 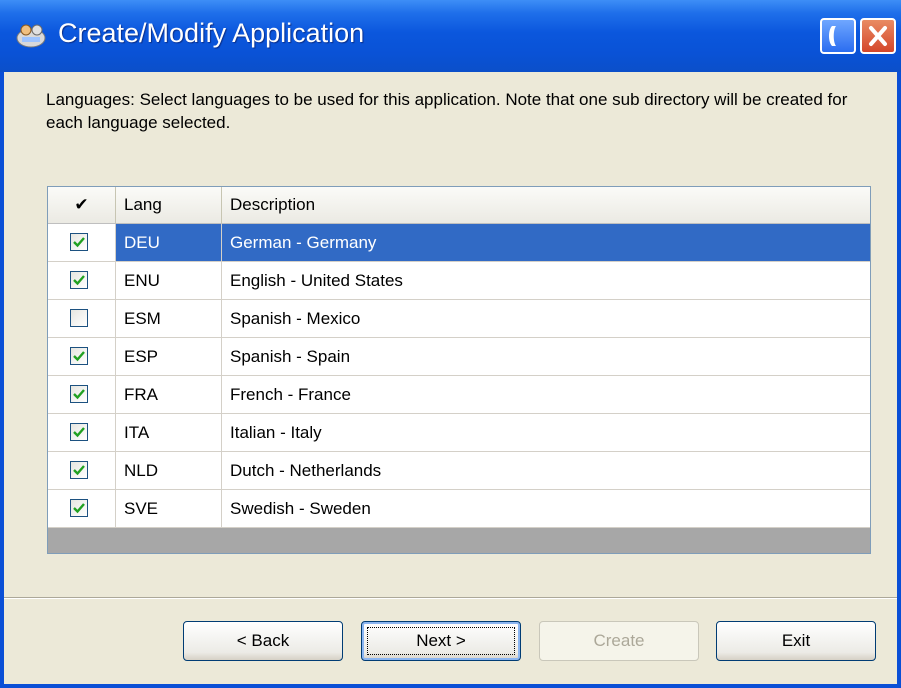 I want to click on grid-header: ✔ Lang Description, so click(x=459, y=205).